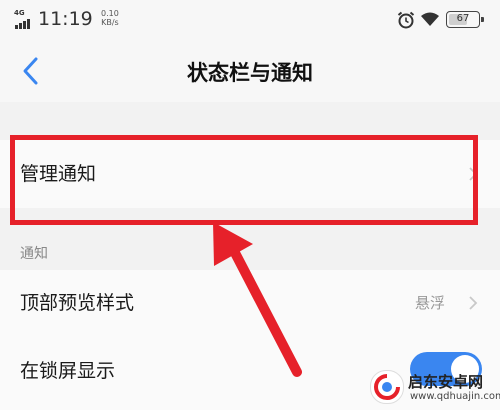  I want to click on status-time: 11:19, so click(65, 19).